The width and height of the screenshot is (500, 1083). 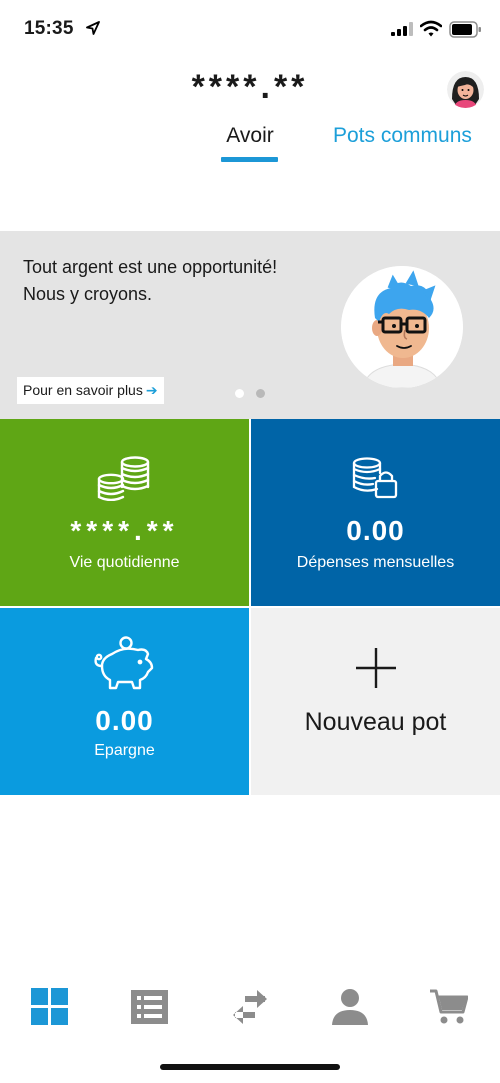 I want to click on nav-shop, so click(x=449, y=1007).